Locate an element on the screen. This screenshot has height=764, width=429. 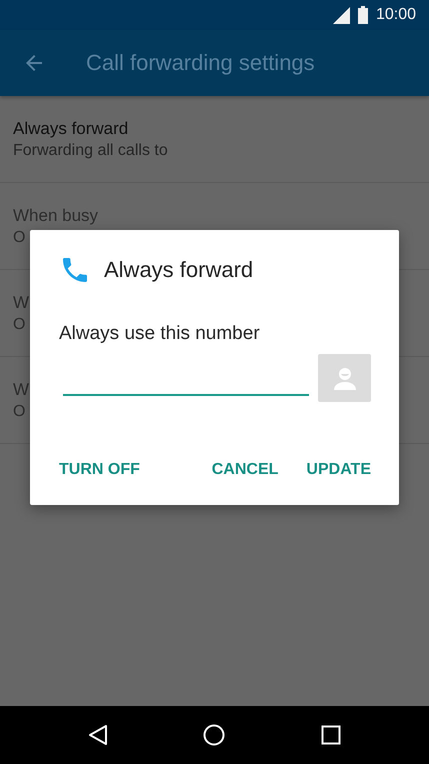
person-icon is located at coordinates (345, 378).